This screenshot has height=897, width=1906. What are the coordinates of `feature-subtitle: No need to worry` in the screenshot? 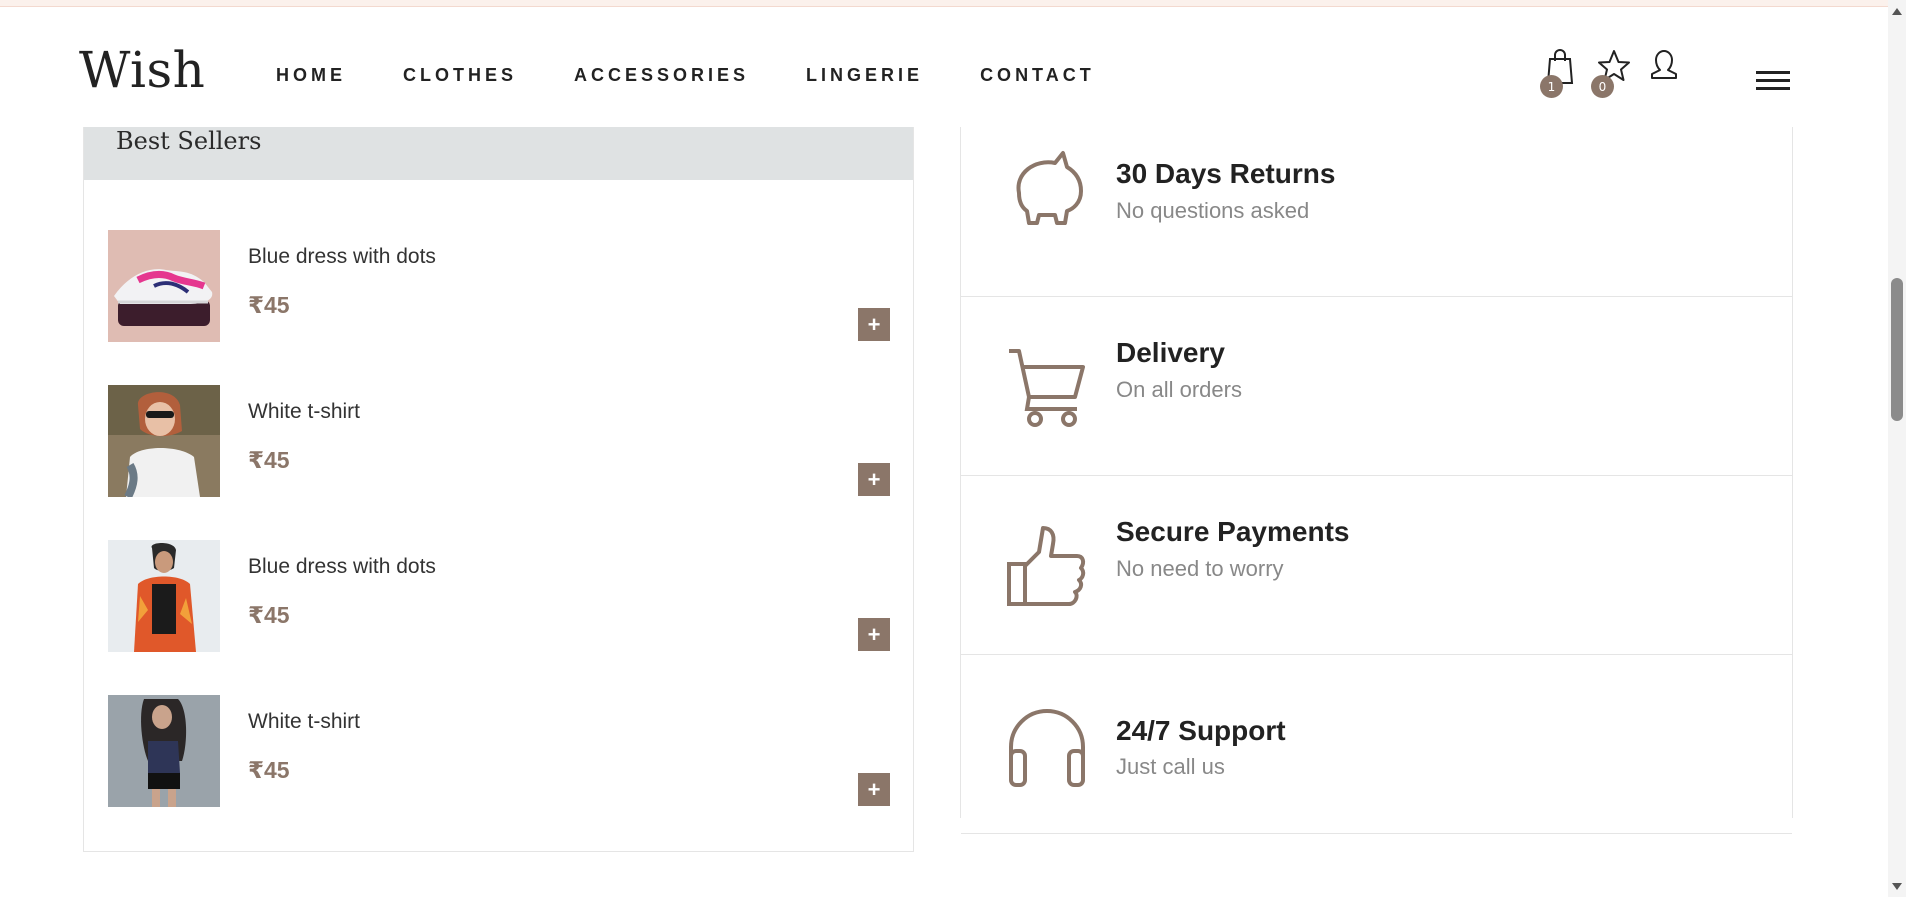 It's located at (1200, 568).